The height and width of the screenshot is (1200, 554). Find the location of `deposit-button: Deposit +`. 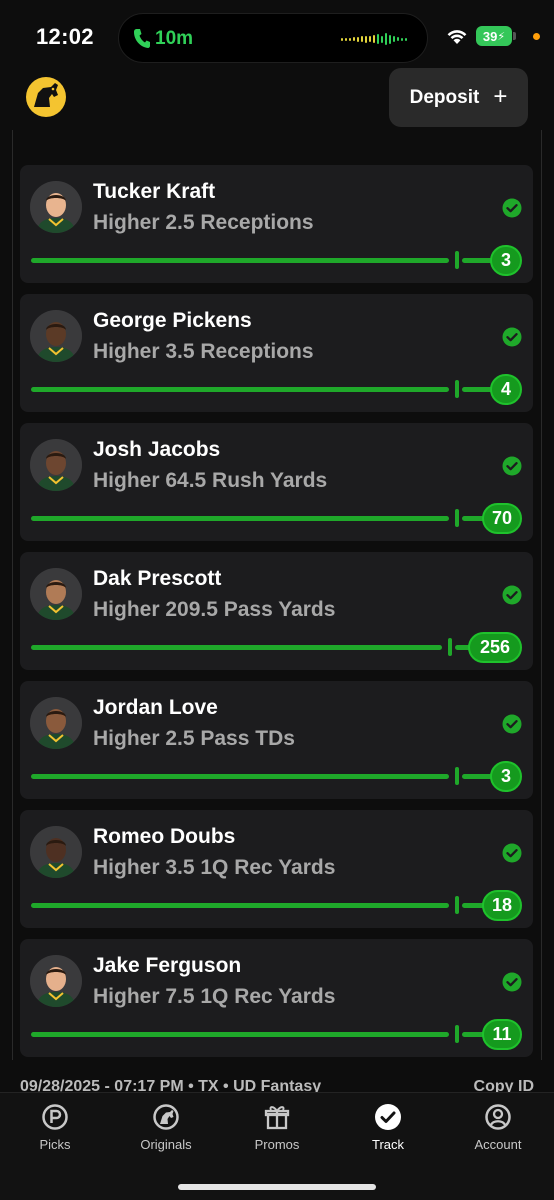

deposit-button: Deposit + is located at coordinates (458, 97).